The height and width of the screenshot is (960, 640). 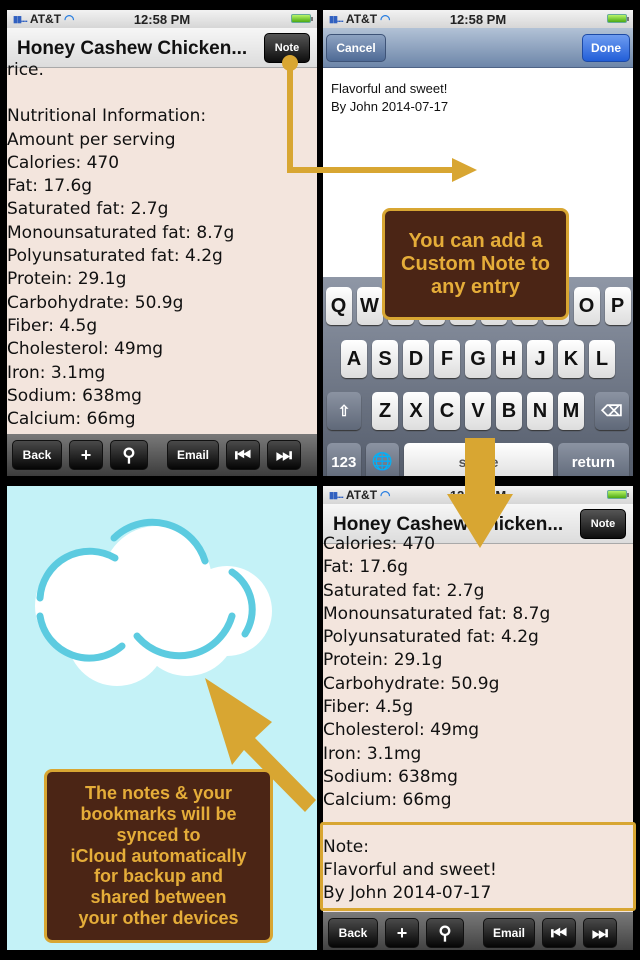 What do you see at coordinates (478, 359) in the screenshot?
I see `key-g: G` at bounding box center [478, 359].